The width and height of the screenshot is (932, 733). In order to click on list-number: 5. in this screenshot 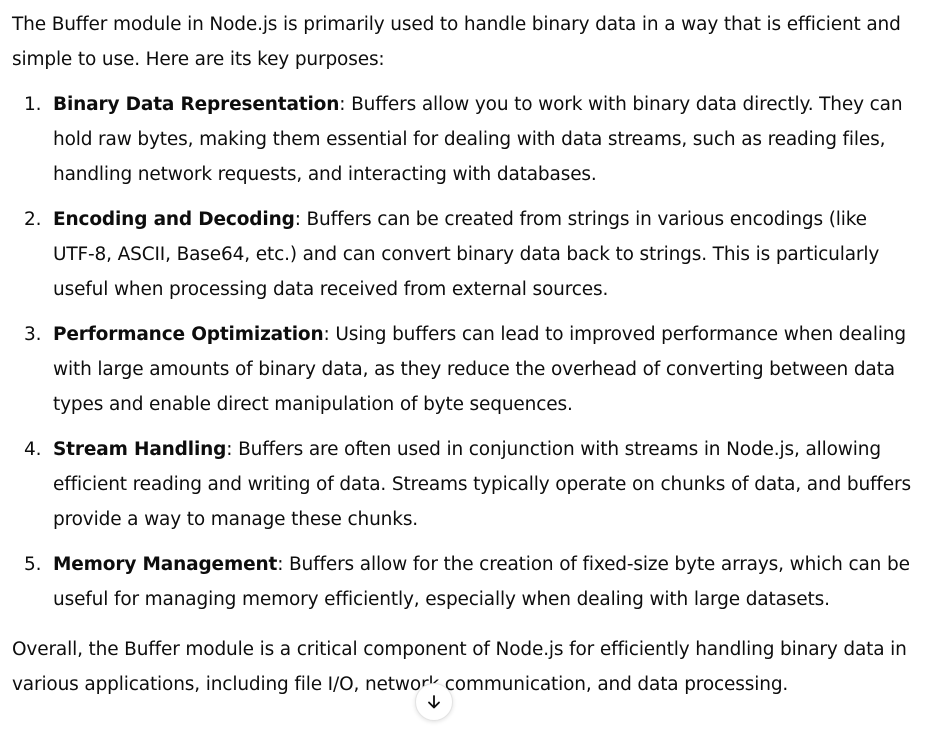, I will do `click(33, 564)`.